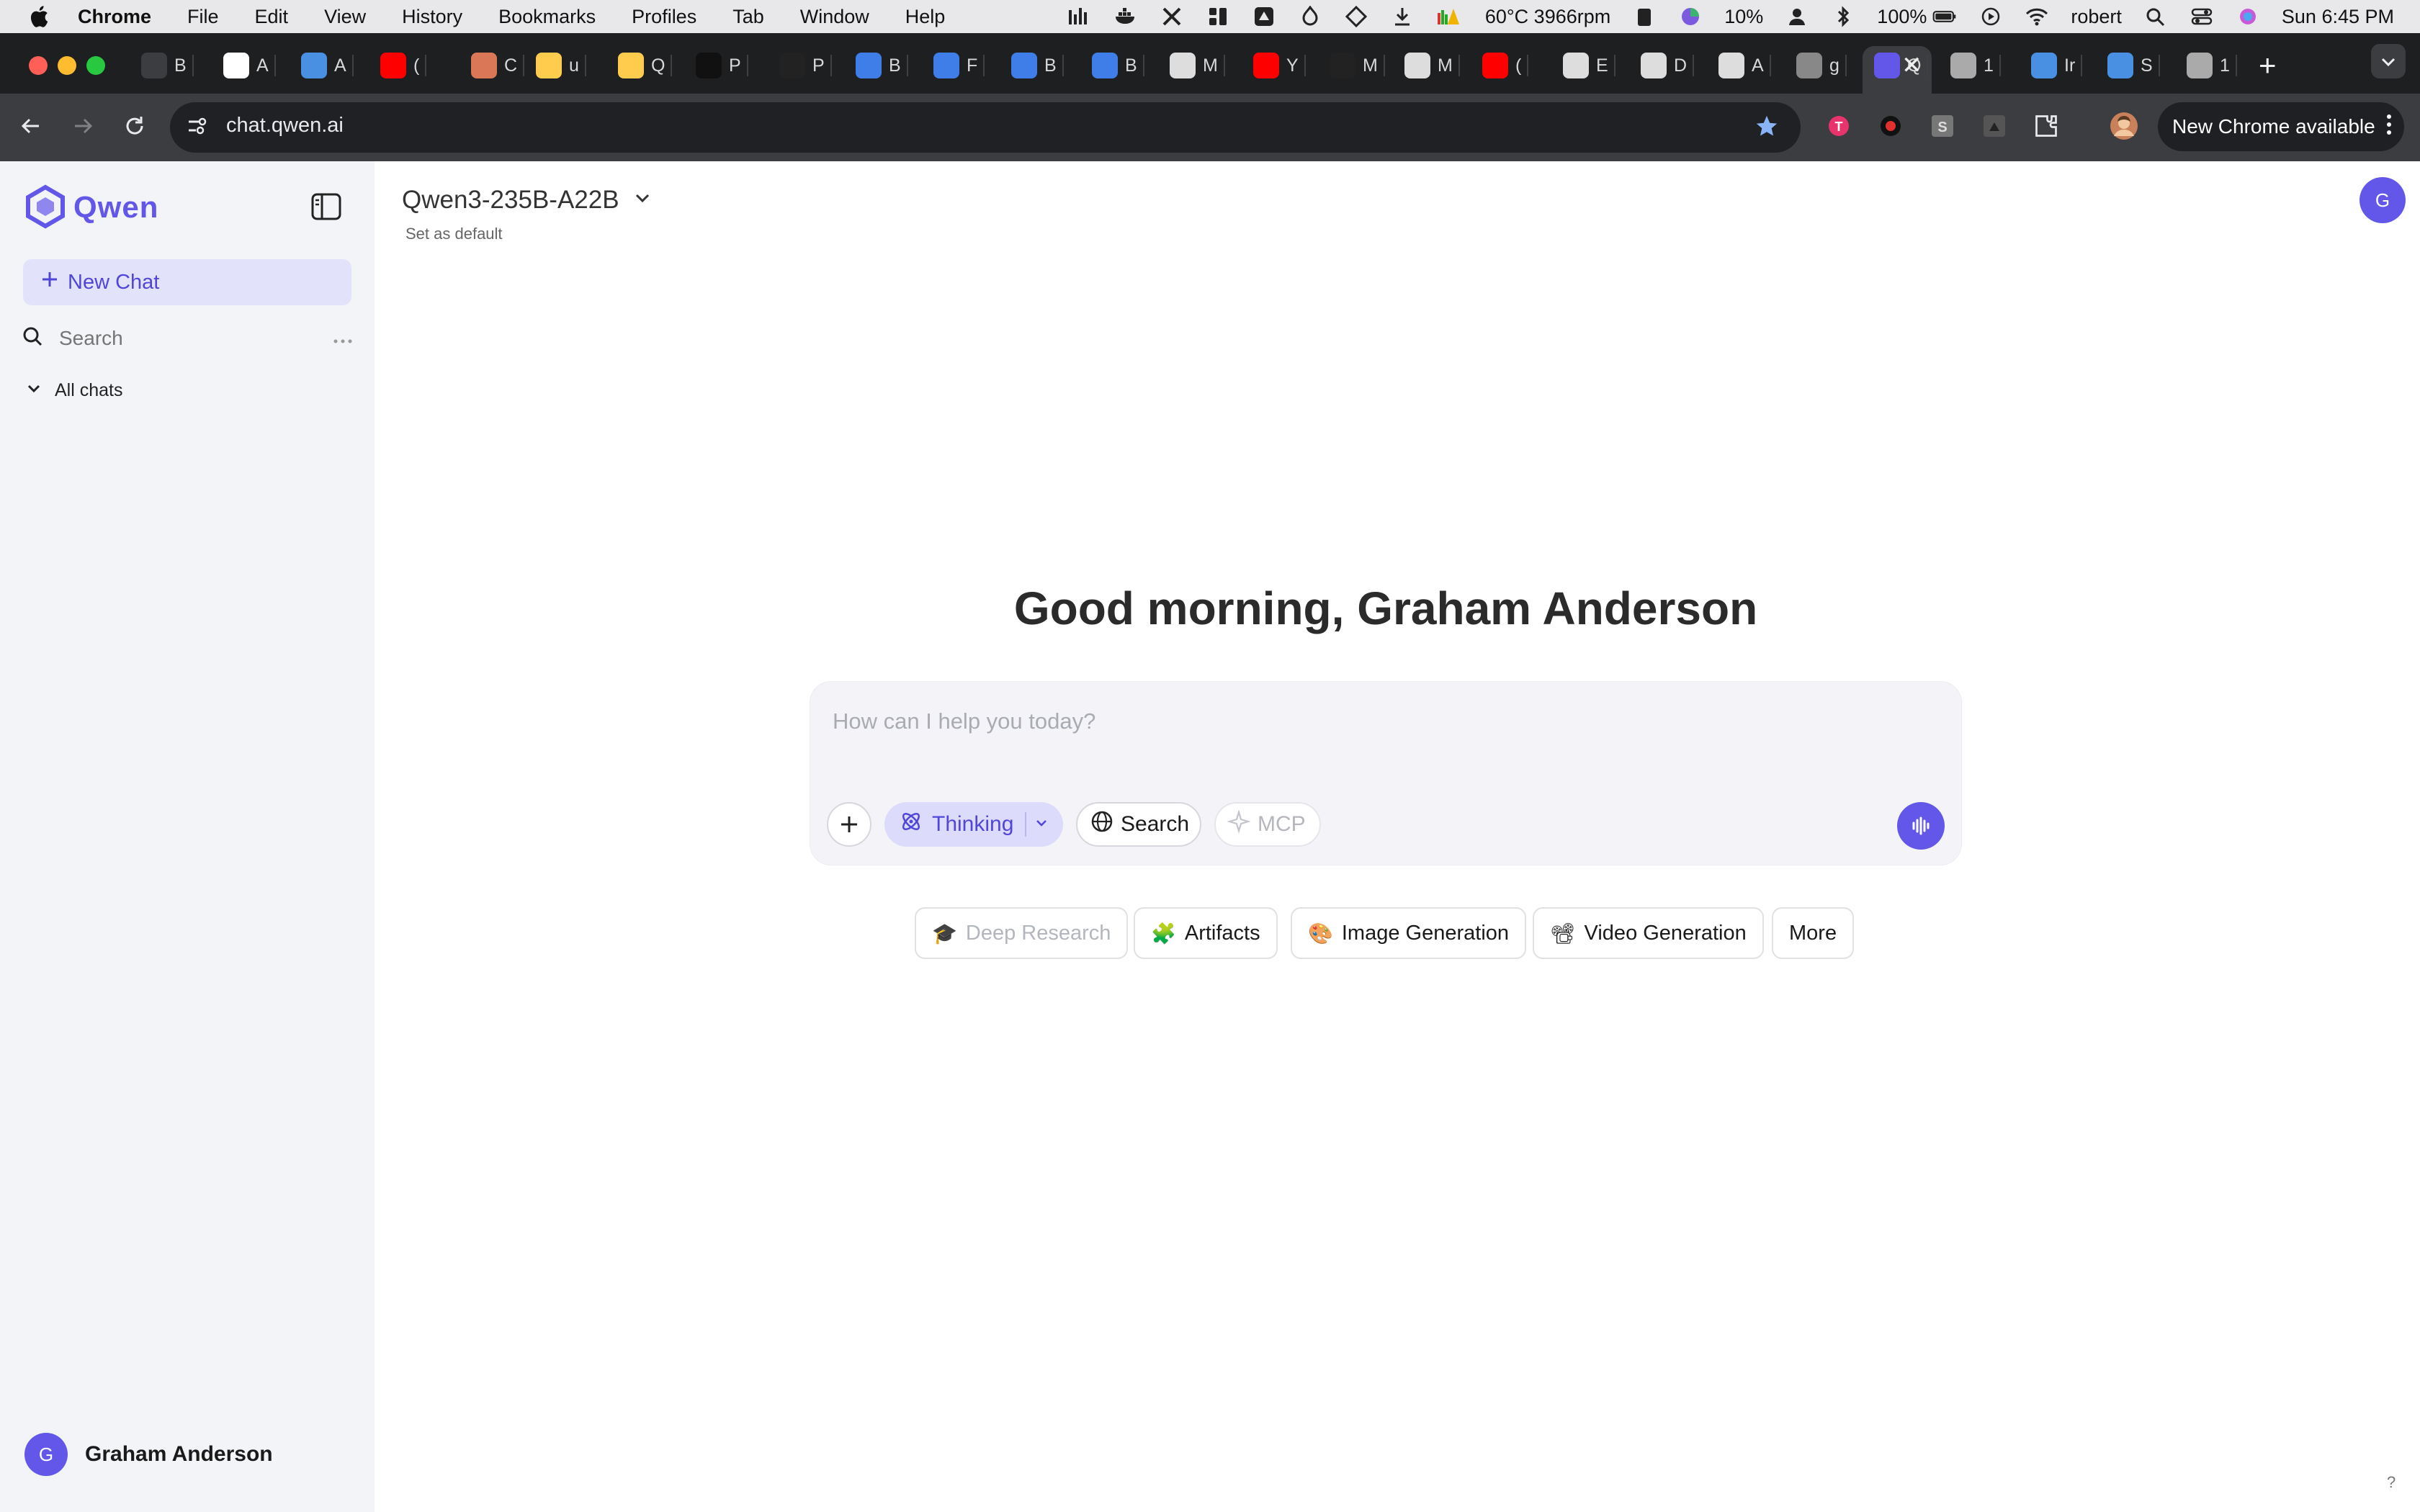 Image resolution: width=2420 pixels, height=1512 pixels. I want to click on browser-tab: D, so click(1668, 66).